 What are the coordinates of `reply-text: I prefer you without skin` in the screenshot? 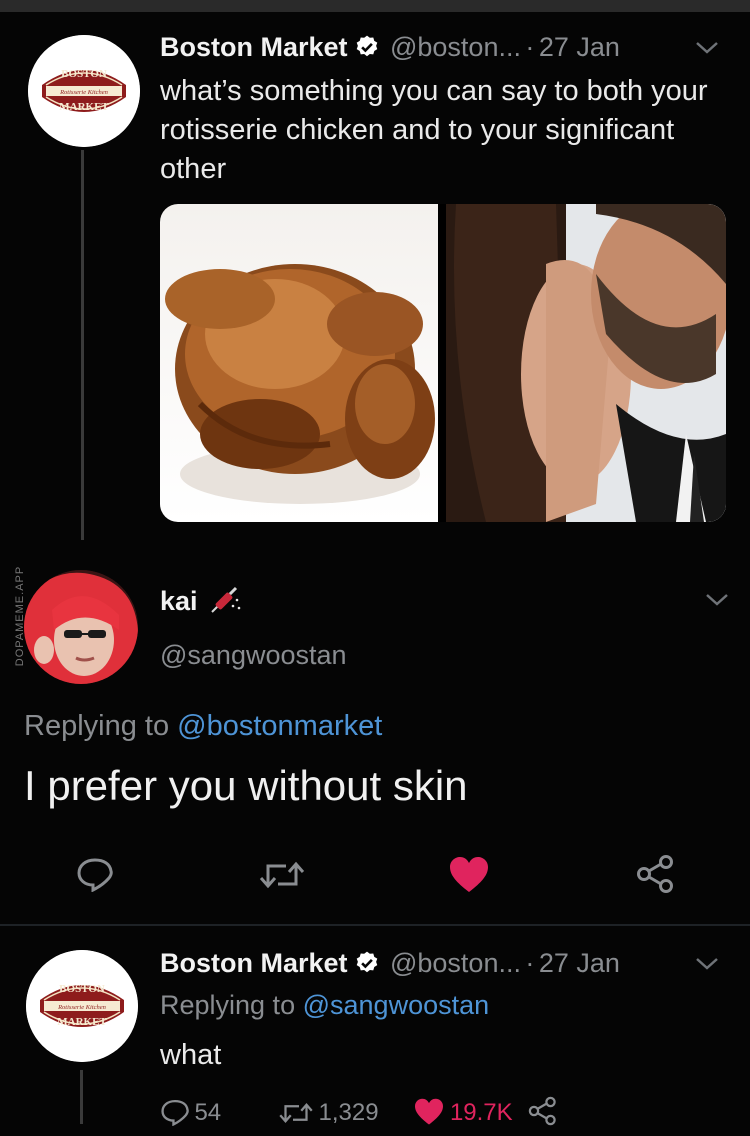 It's located at (246, 785).